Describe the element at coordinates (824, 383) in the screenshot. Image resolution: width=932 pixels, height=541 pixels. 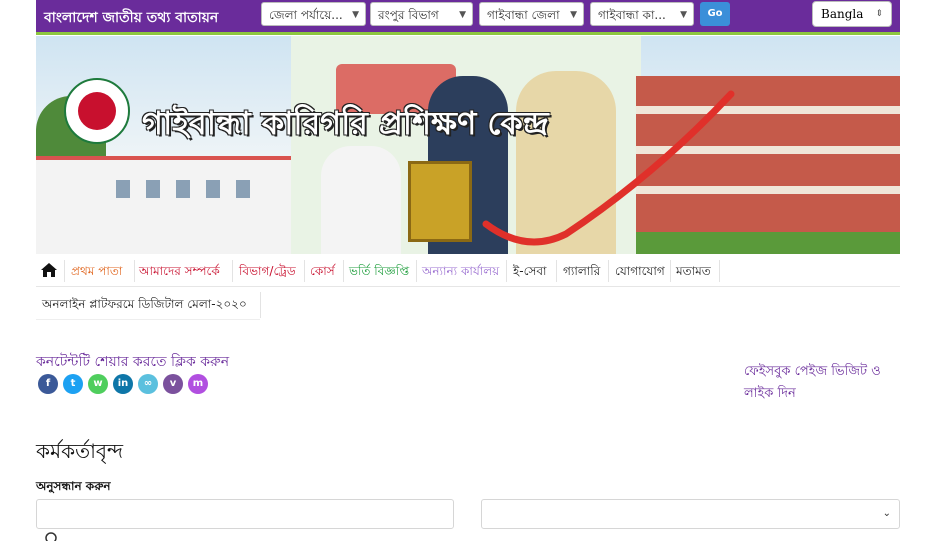
I see `facebook-page-link: ফেইসবুক পেইজ ভিজিট ও লাইক দিন` at that location.